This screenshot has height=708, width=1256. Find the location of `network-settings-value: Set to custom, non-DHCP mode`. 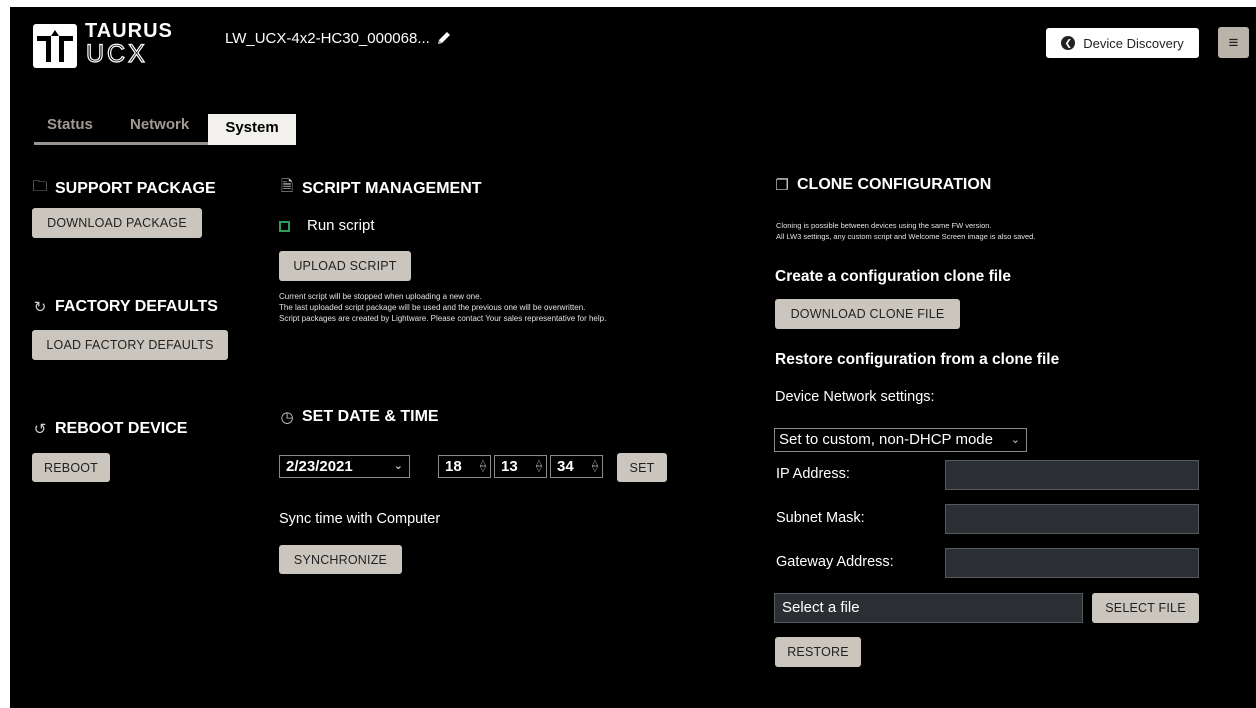

network-settings-value: Set to custom, non-DHCP mode is located at coordinates (886, 439).